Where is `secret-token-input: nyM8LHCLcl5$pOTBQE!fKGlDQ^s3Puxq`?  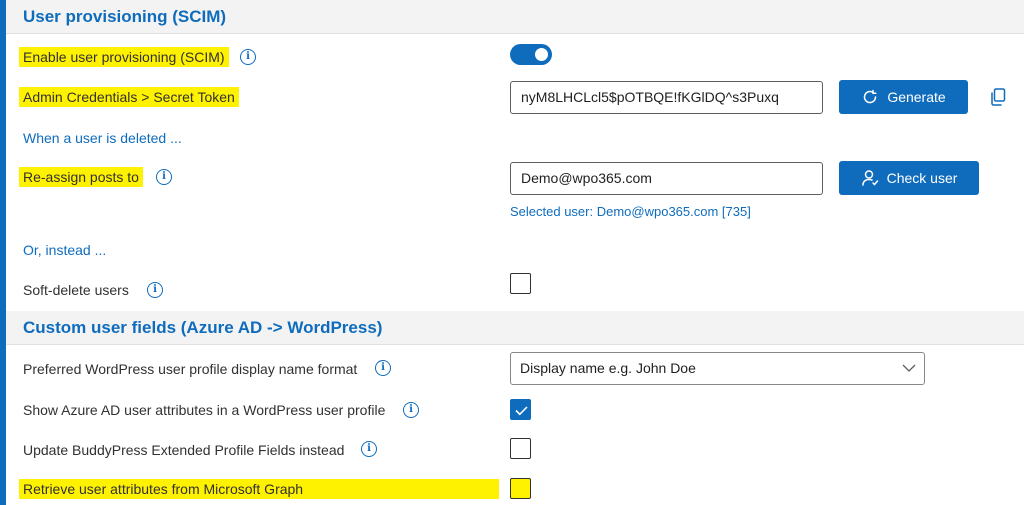
secret-token-input: nyM8LHCLcl5$pOTBQE!fKGlDQ^s3Puxq is located at coordinates (666, 97).